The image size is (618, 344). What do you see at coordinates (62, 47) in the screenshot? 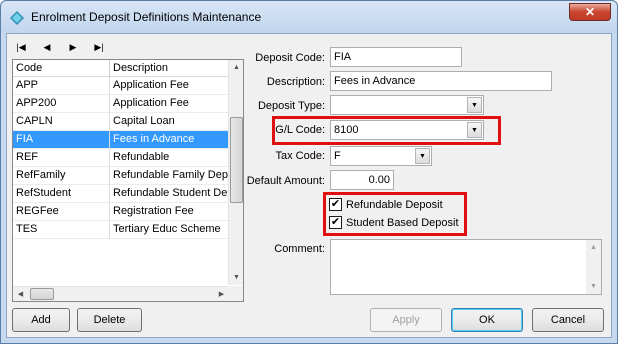
I see `record-navigator: |◀ ◀ ▶ ▶|` at bounding box center [62, 47].